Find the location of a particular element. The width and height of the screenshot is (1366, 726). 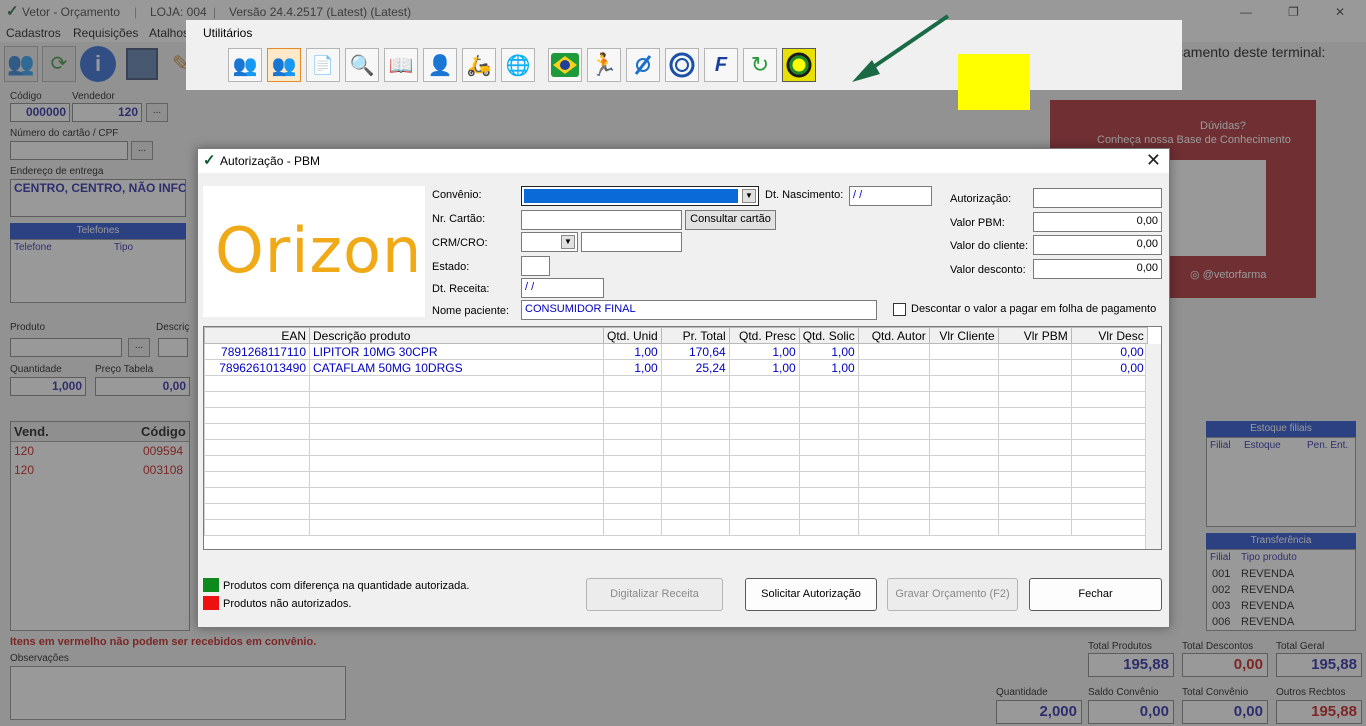

app-title: Vetor - Orçamento is located at coordinates (71, 12).